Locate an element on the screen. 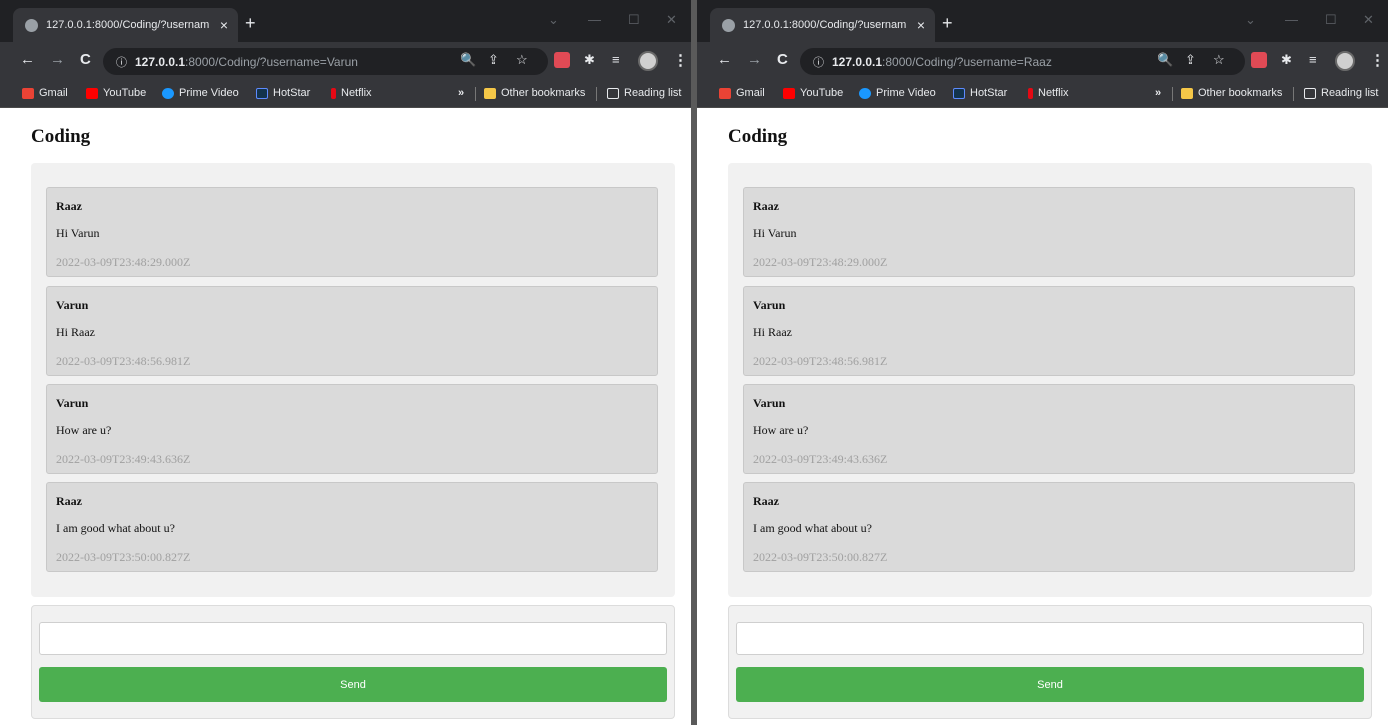 The height and width of the screenshot is (725, 1388). folder-icon is located at coordinates (490, 93).